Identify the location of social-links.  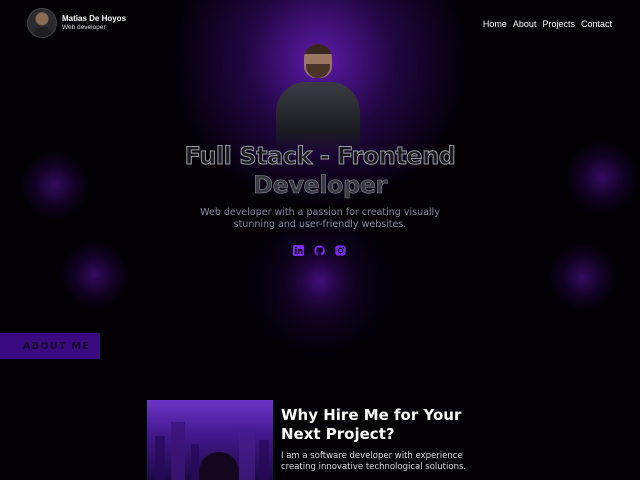
(319, 250).